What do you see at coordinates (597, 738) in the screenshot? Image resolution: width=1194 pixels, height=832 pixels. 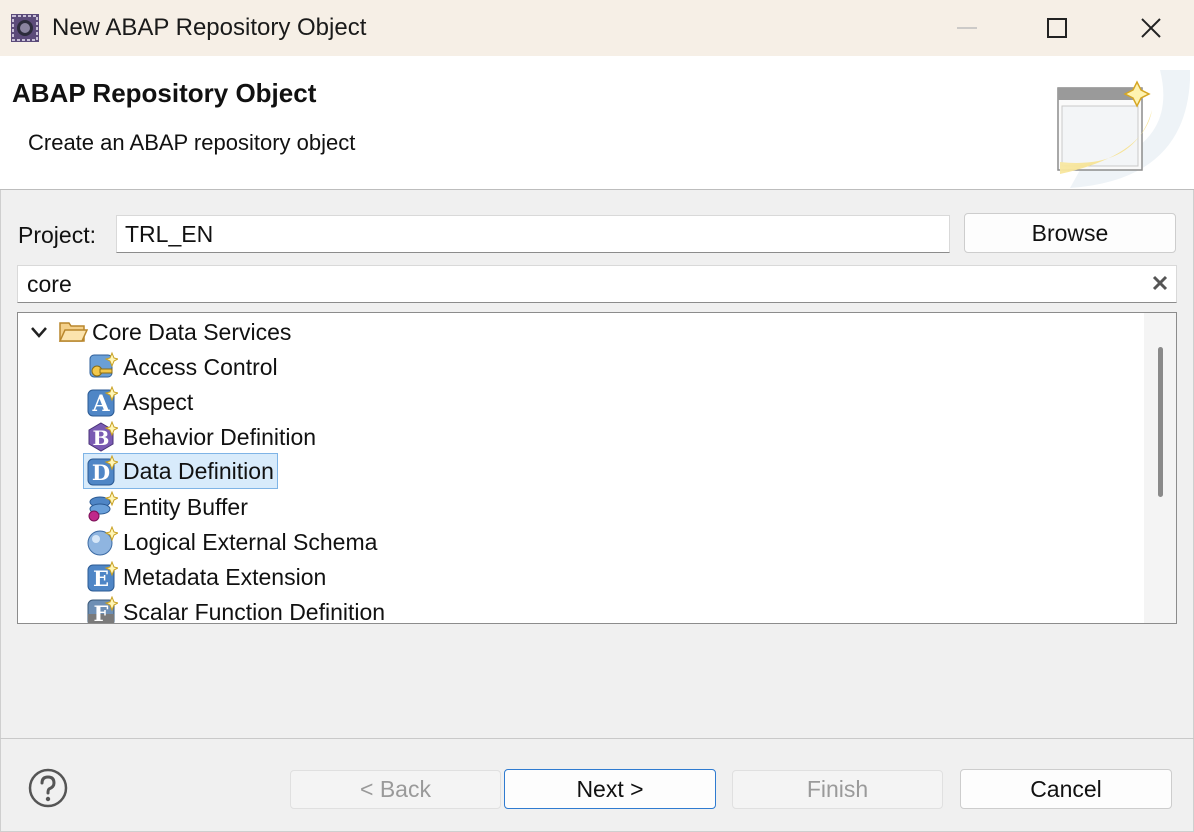 I see `footer-divider` at bounding box center [597, 738].